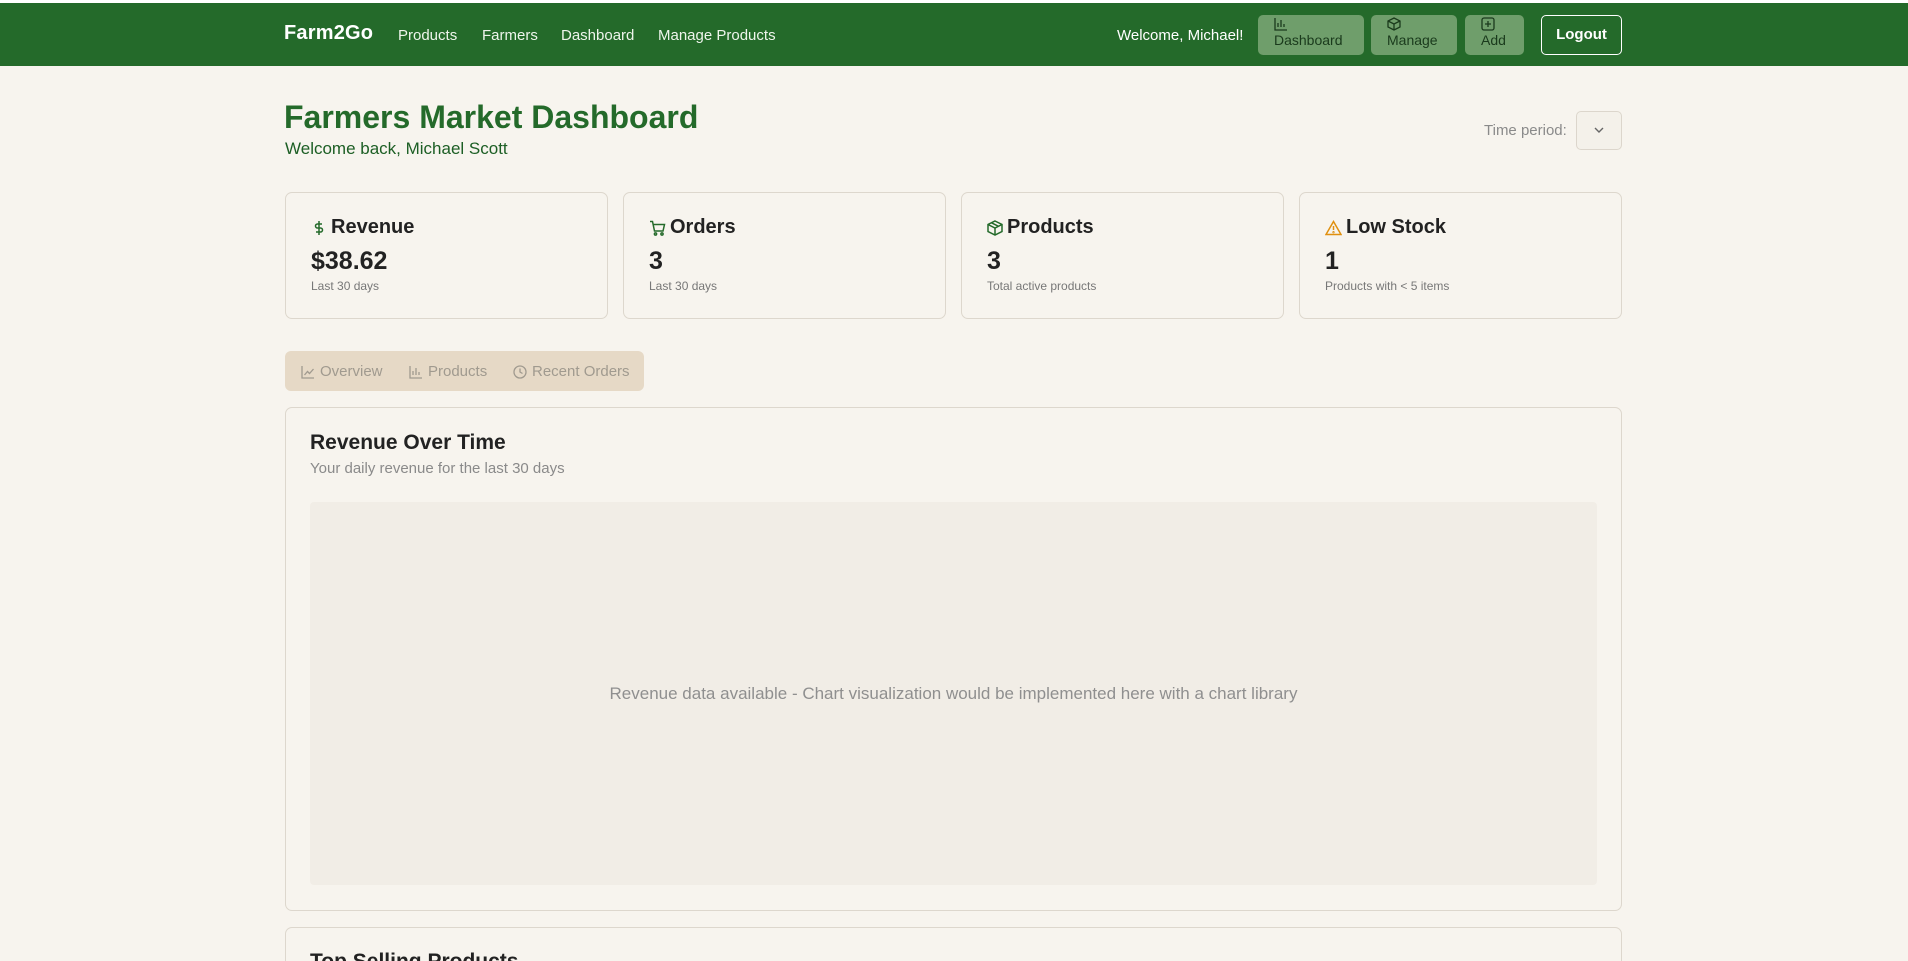 The height and width of the screenshot is (961, 1908). What do you see at coordinates (683, 286) in the screenshot?
I see `orders-note: Last 30 days` at bounding box center [683, 286].